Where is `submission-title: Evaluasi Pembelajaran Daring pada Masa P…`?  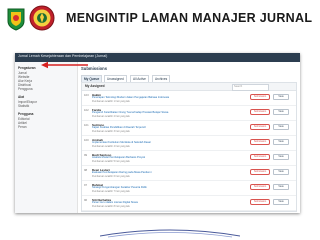
submission-title: Evaluasi Pembelajaran Daring pada Masa P… is located at coordinates (167, 172).